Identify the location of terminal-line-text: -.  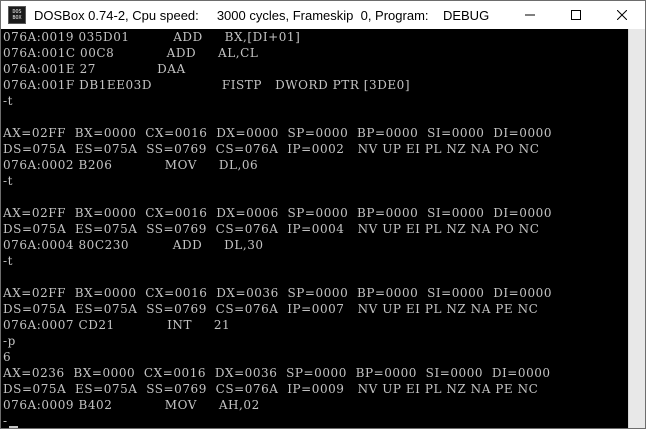
(5, 421).